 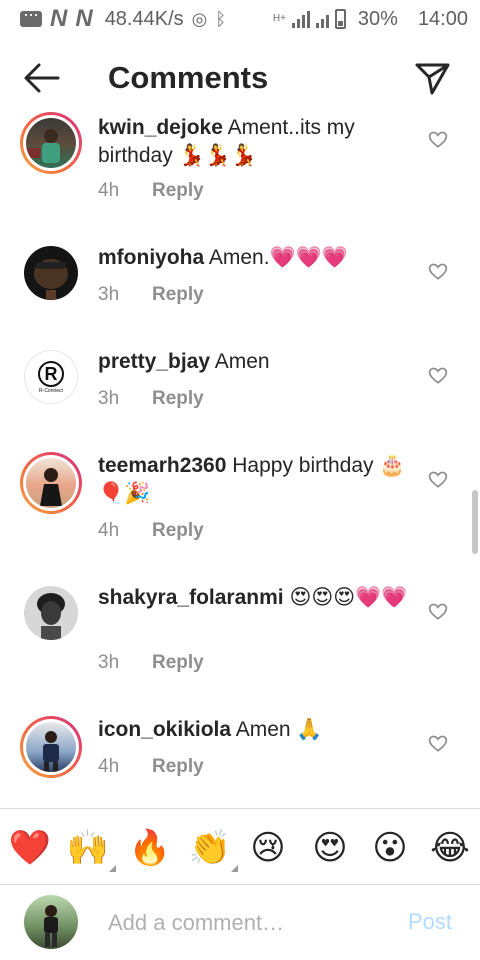 What do you see at coordinates (248, 923) in the screenshot?
I see `comment-input` at bounding box center [248, 923].